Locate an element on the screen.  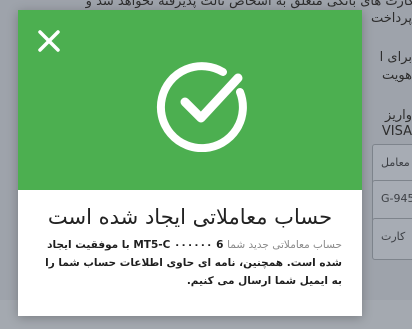
background-field-value: G-9458 is located at coordinates (396, 198).